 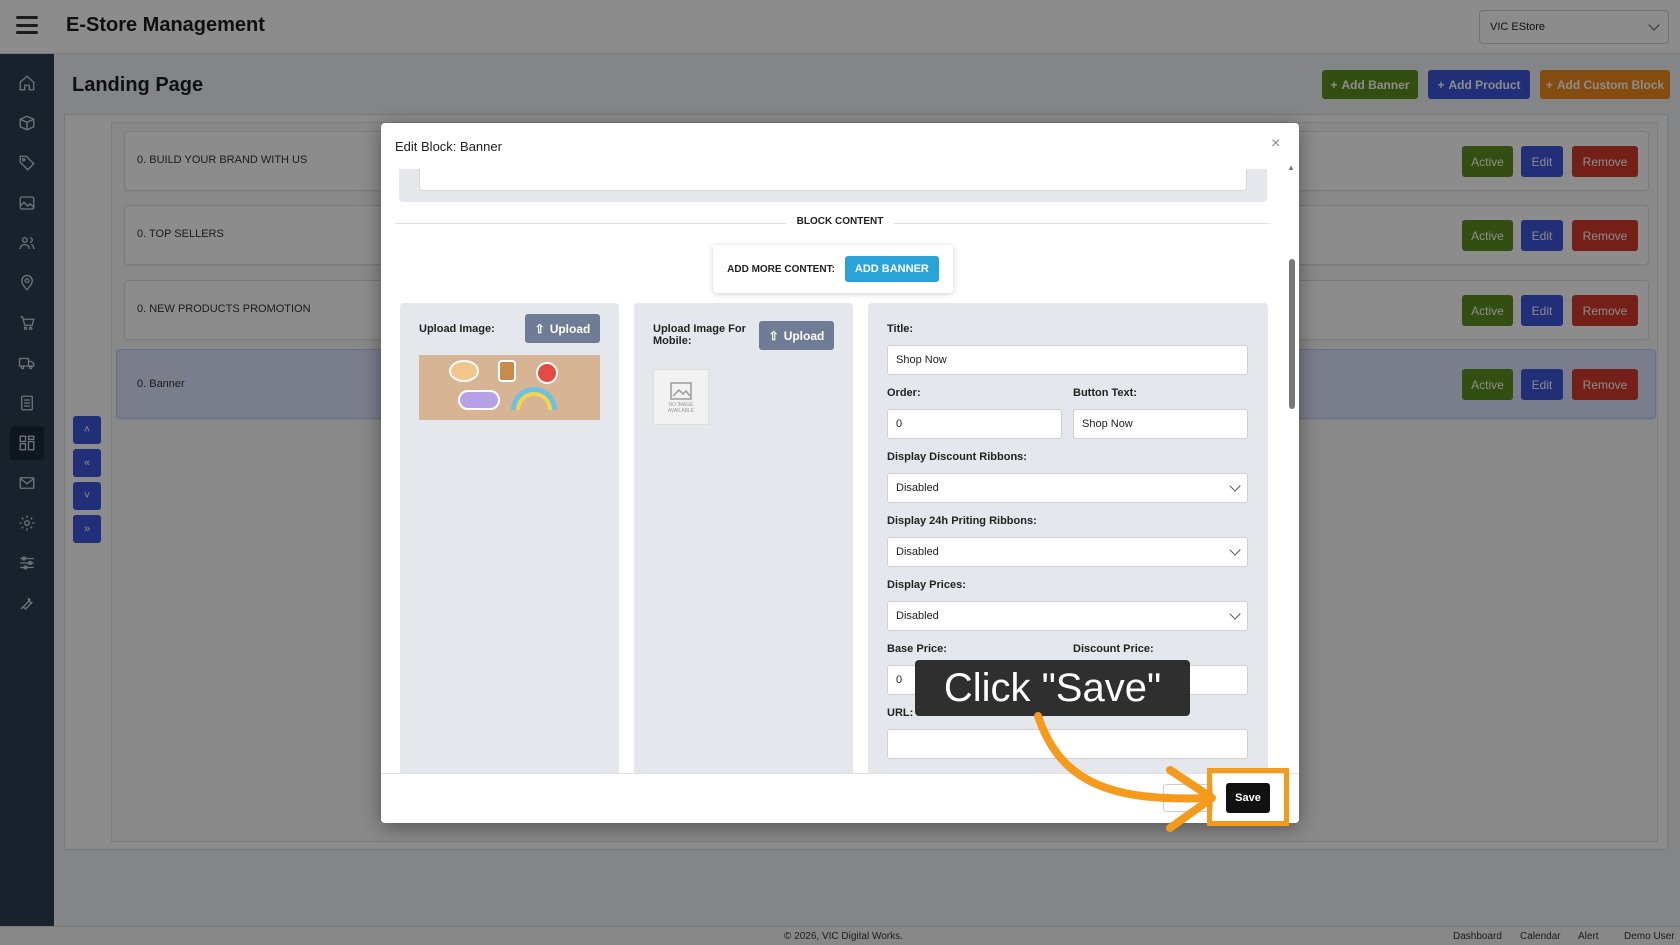 I want to click on section-title: BLOCK CONTENT, so click(x=840, y=221).